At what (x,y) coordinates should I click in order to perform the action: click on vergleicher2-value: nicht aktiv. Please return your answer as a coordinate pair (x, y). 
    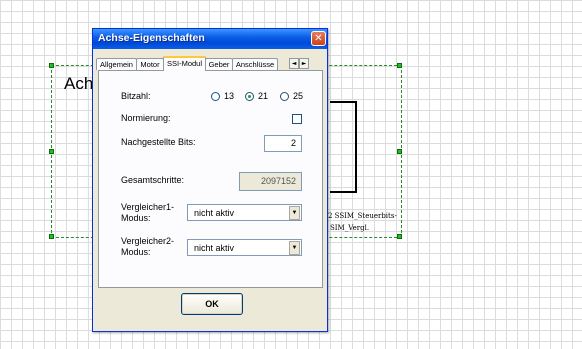
    Looking at the image, I should click on (214, 248).